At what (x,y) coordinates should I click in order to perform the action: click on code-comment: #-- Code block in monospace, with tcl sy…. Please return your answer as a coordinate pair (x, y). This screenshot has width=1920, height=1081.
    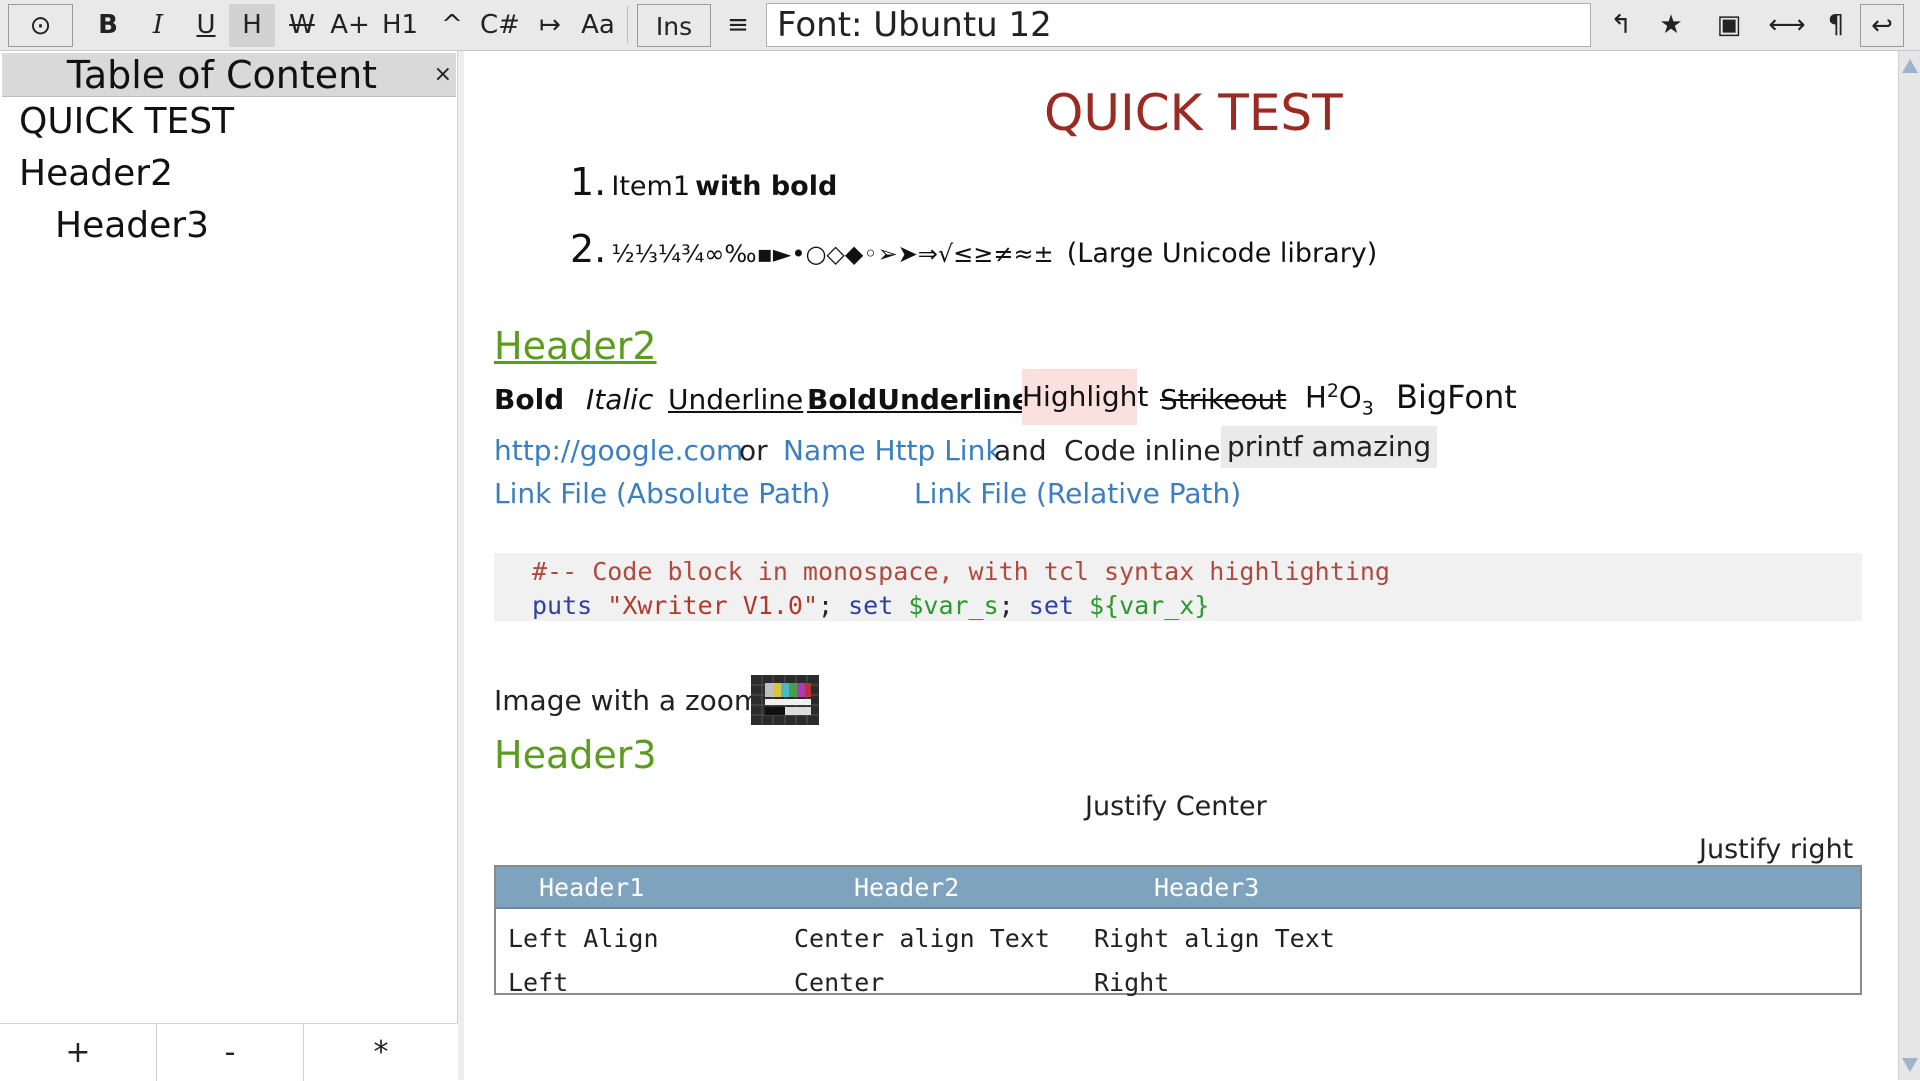
    Looking at the image, I should click on (961, 571).